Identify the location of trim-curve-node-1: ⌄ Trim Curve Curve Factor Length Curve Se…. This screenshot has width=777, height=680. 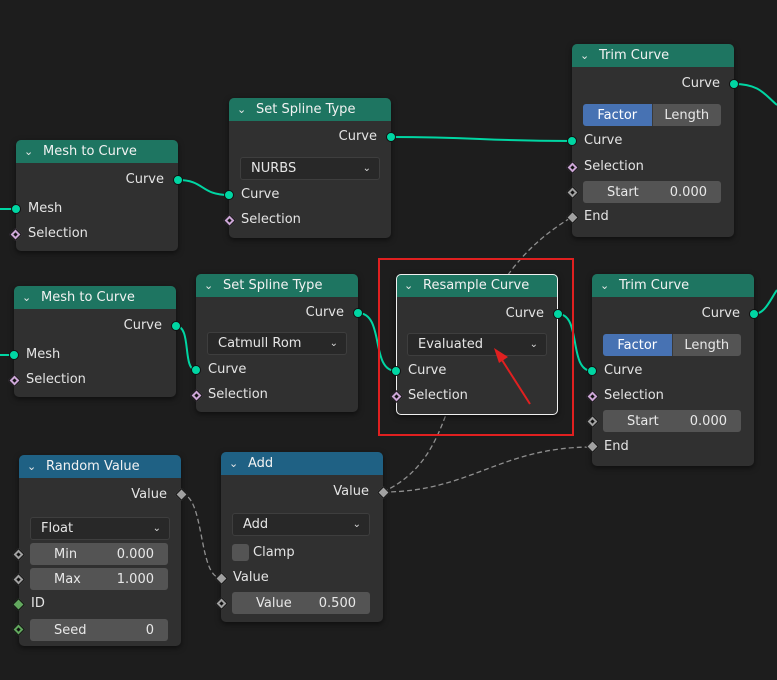
(653, 140).